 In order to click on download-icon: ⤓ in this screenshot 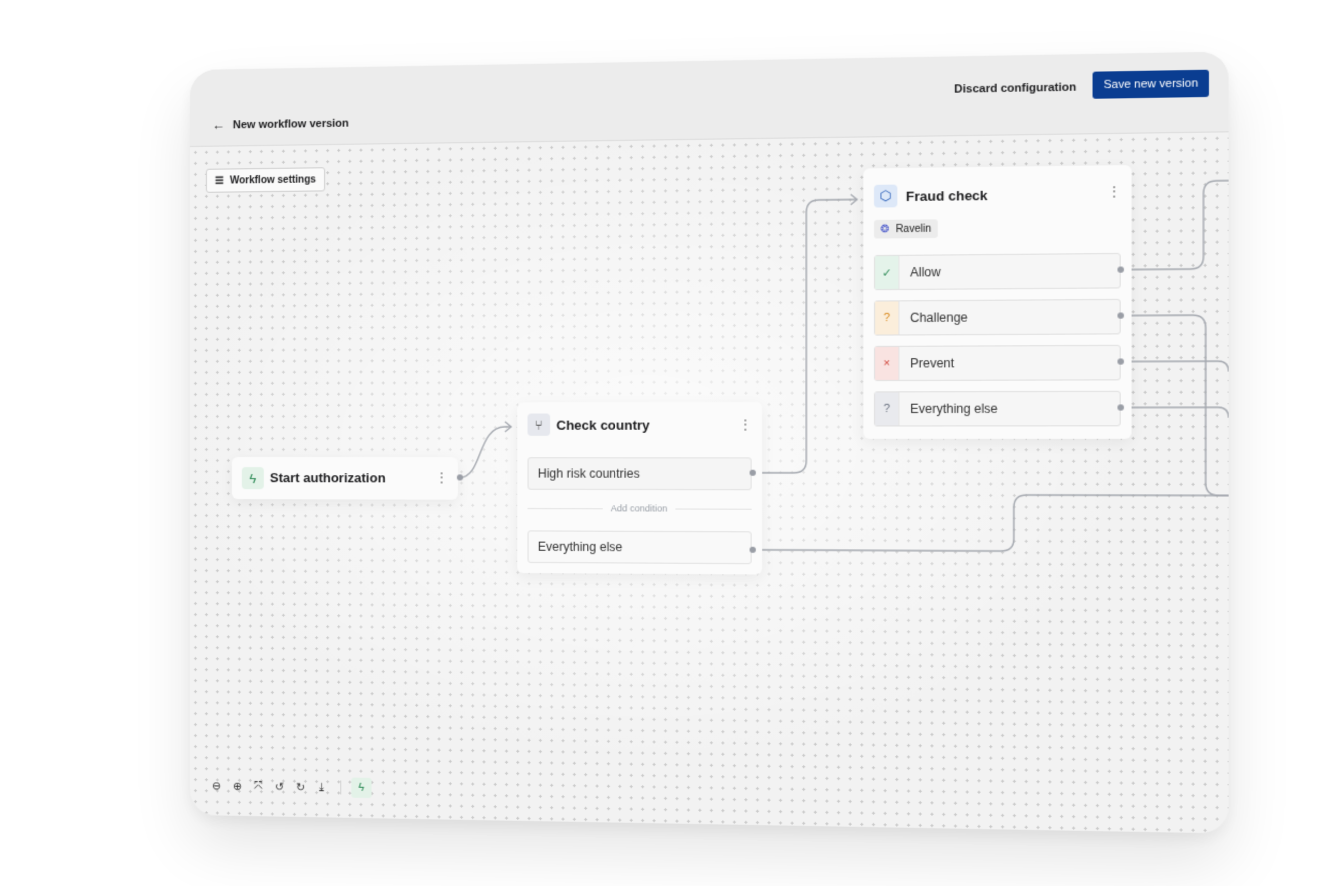, I will do `click(321, 786)`.